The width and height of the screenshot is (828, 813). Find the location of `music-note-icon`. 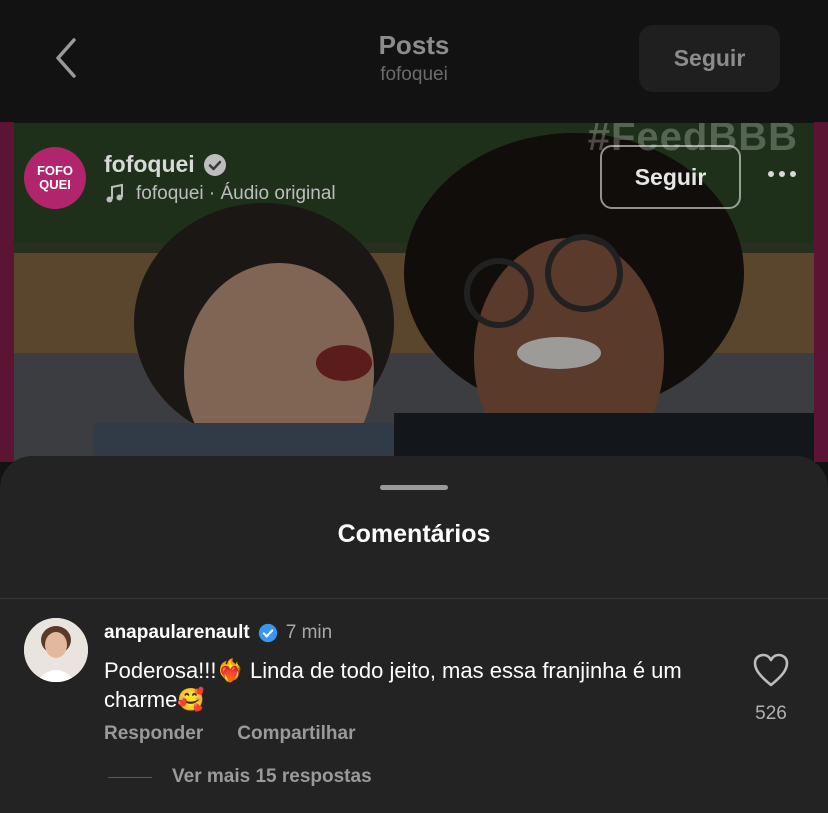

music-note-icon is located at coordinates (114, 193).